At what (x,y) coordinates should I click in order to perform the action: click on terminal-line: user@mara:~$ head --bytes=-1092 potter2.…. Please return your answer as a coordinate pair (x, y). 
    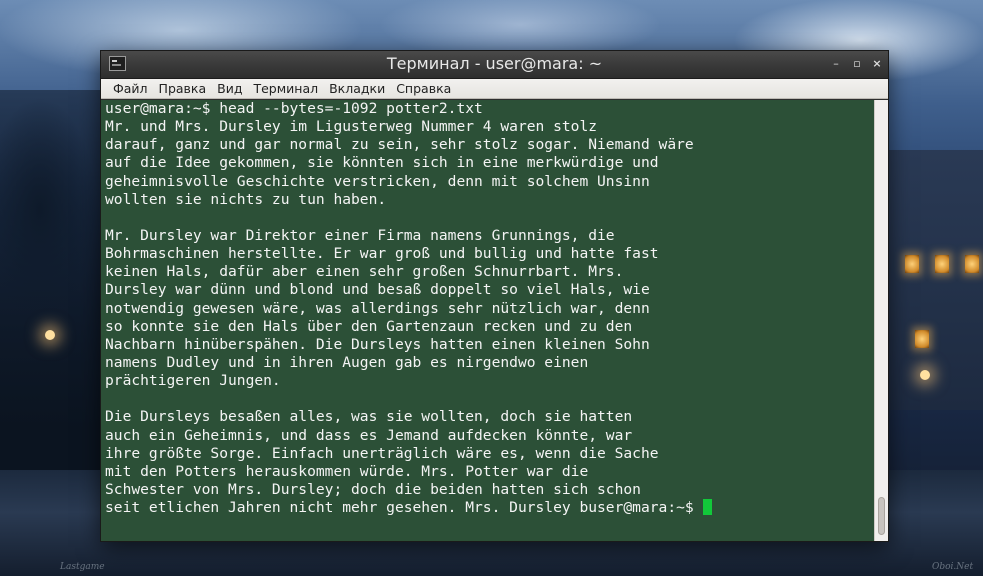
    Looking at the image, I should click on (294, 108).